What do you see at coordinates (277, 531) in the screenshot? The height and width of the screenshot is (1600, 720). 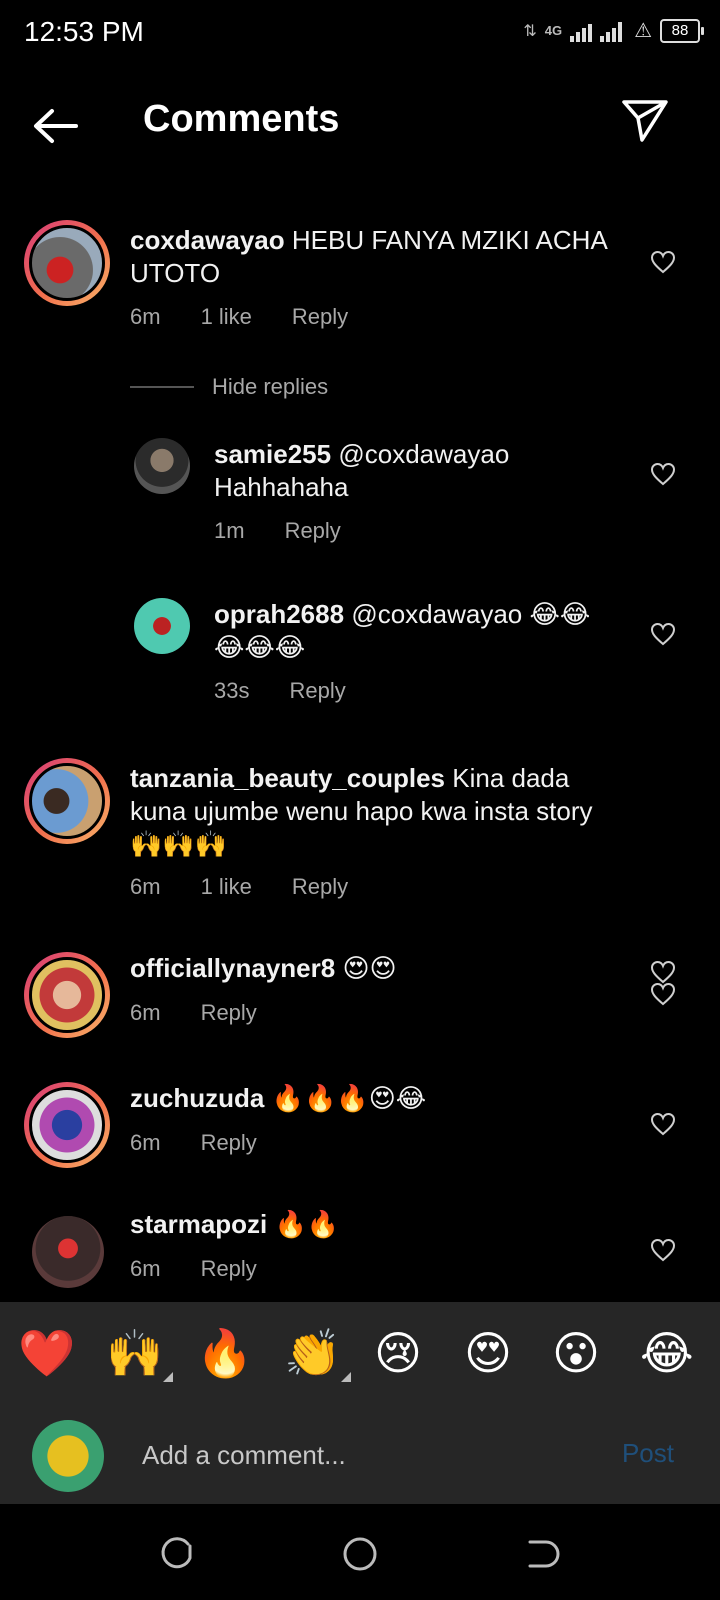 I see `comment-meta: 1m Reply` at bounding box center [277, 531].